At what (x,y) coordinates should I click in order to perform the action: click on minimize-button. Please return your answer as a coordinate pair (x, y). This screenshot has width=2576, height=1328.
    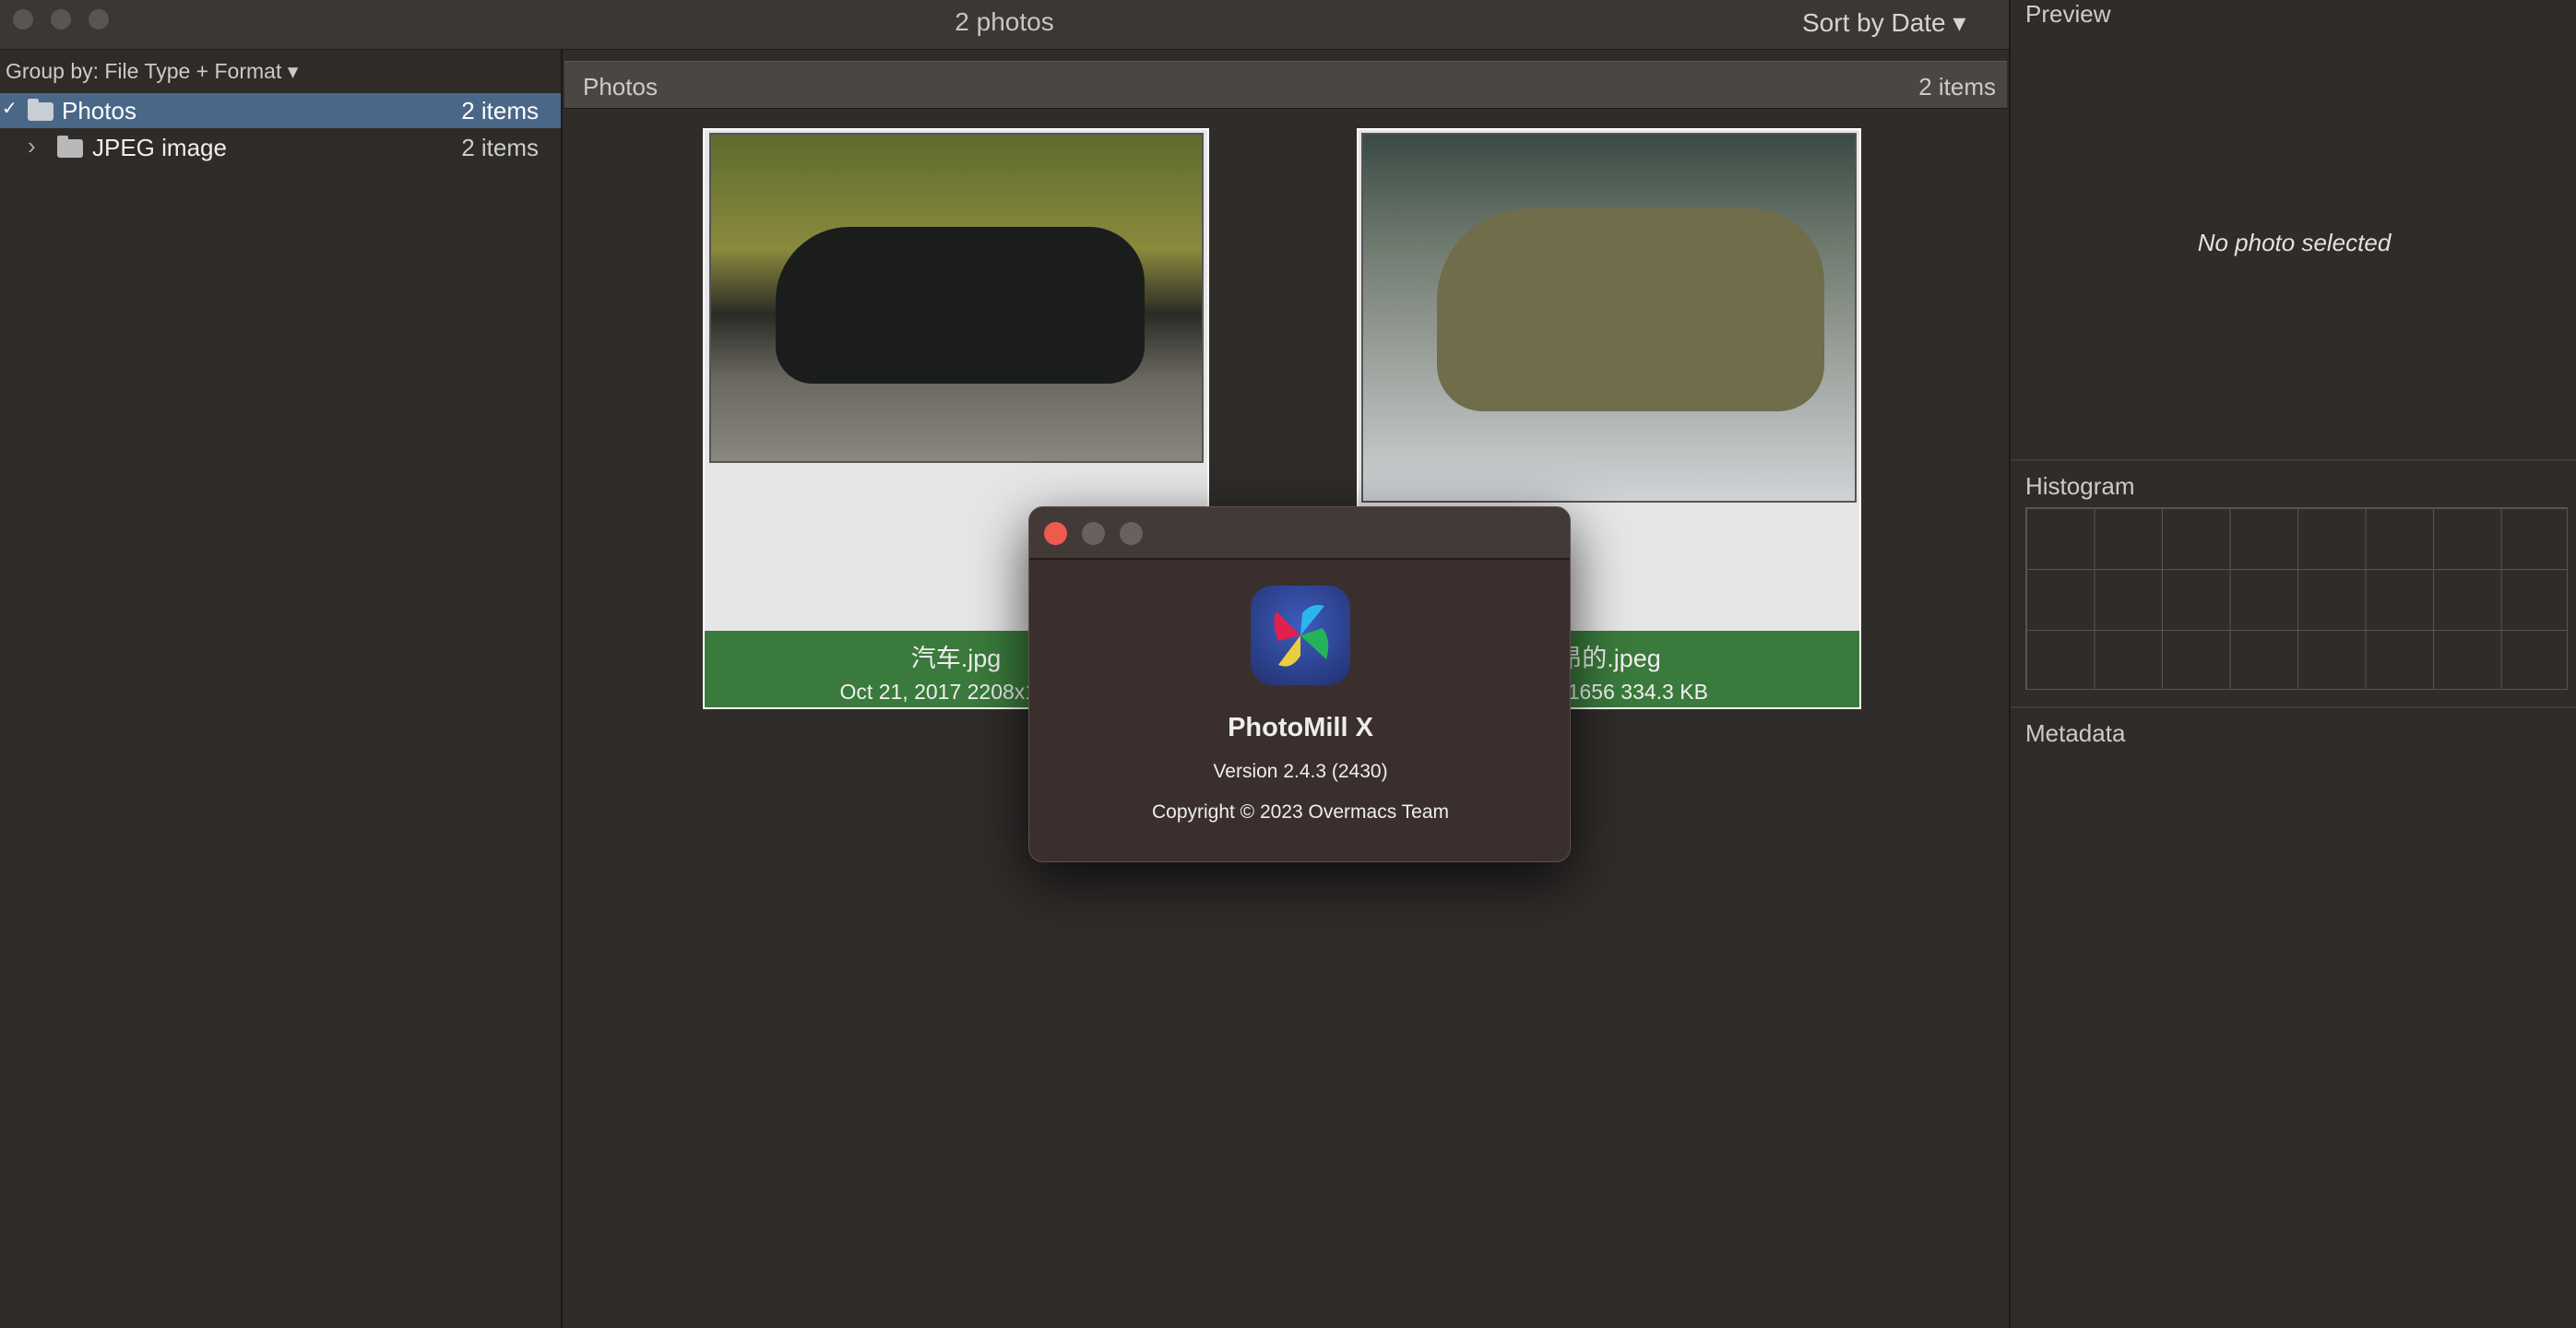
    Looking at the image, I should click on (1094, 533).